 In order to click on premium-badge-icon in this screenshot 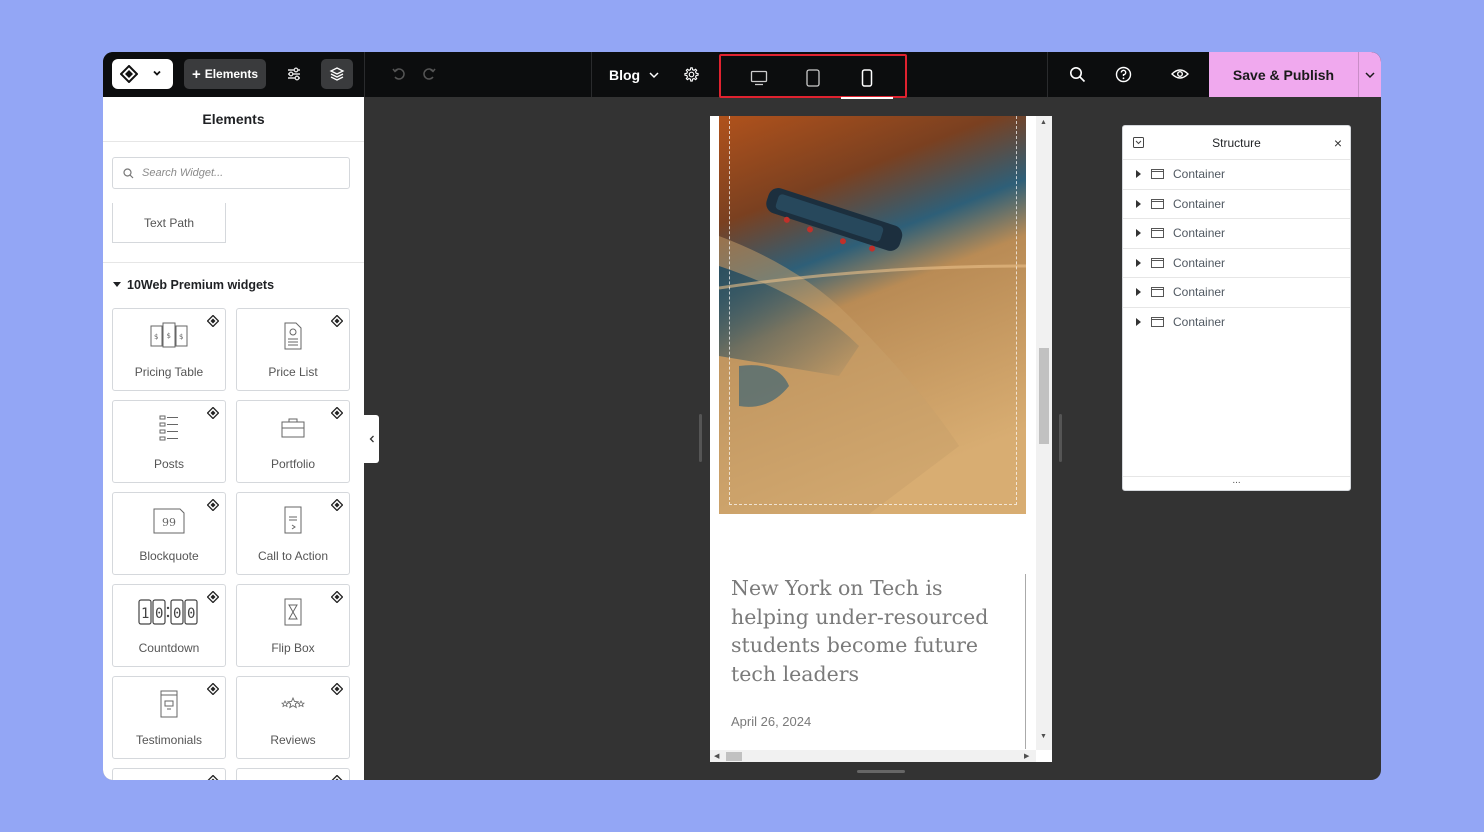, I will do `click(337, 777)`.